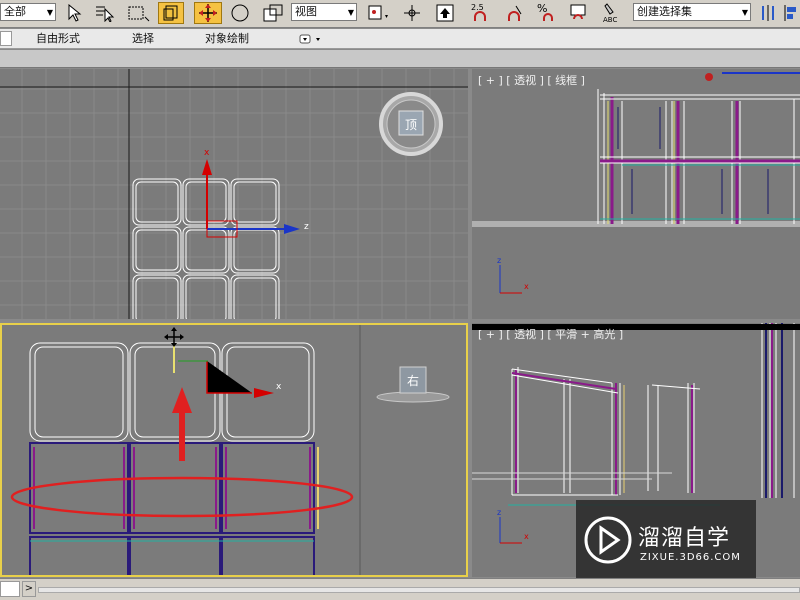 The image size is (800, 600). I want to click on expand-button: >, so click(29, 589).